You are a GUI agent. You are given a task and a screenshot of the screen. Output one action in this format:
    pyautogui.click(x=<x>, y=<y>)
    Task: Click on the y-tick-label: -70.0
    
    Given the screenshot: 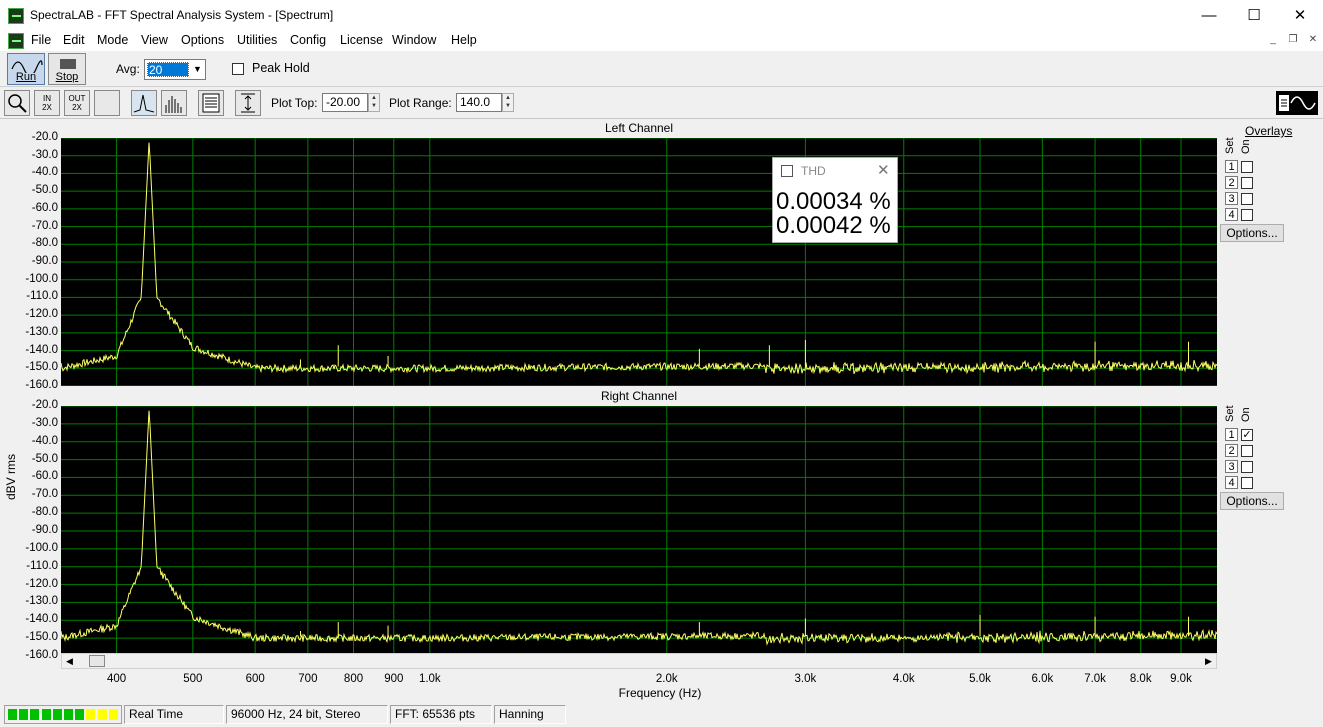 What is the action you would take?
    pyautogui.click(x=44, y=225)
    